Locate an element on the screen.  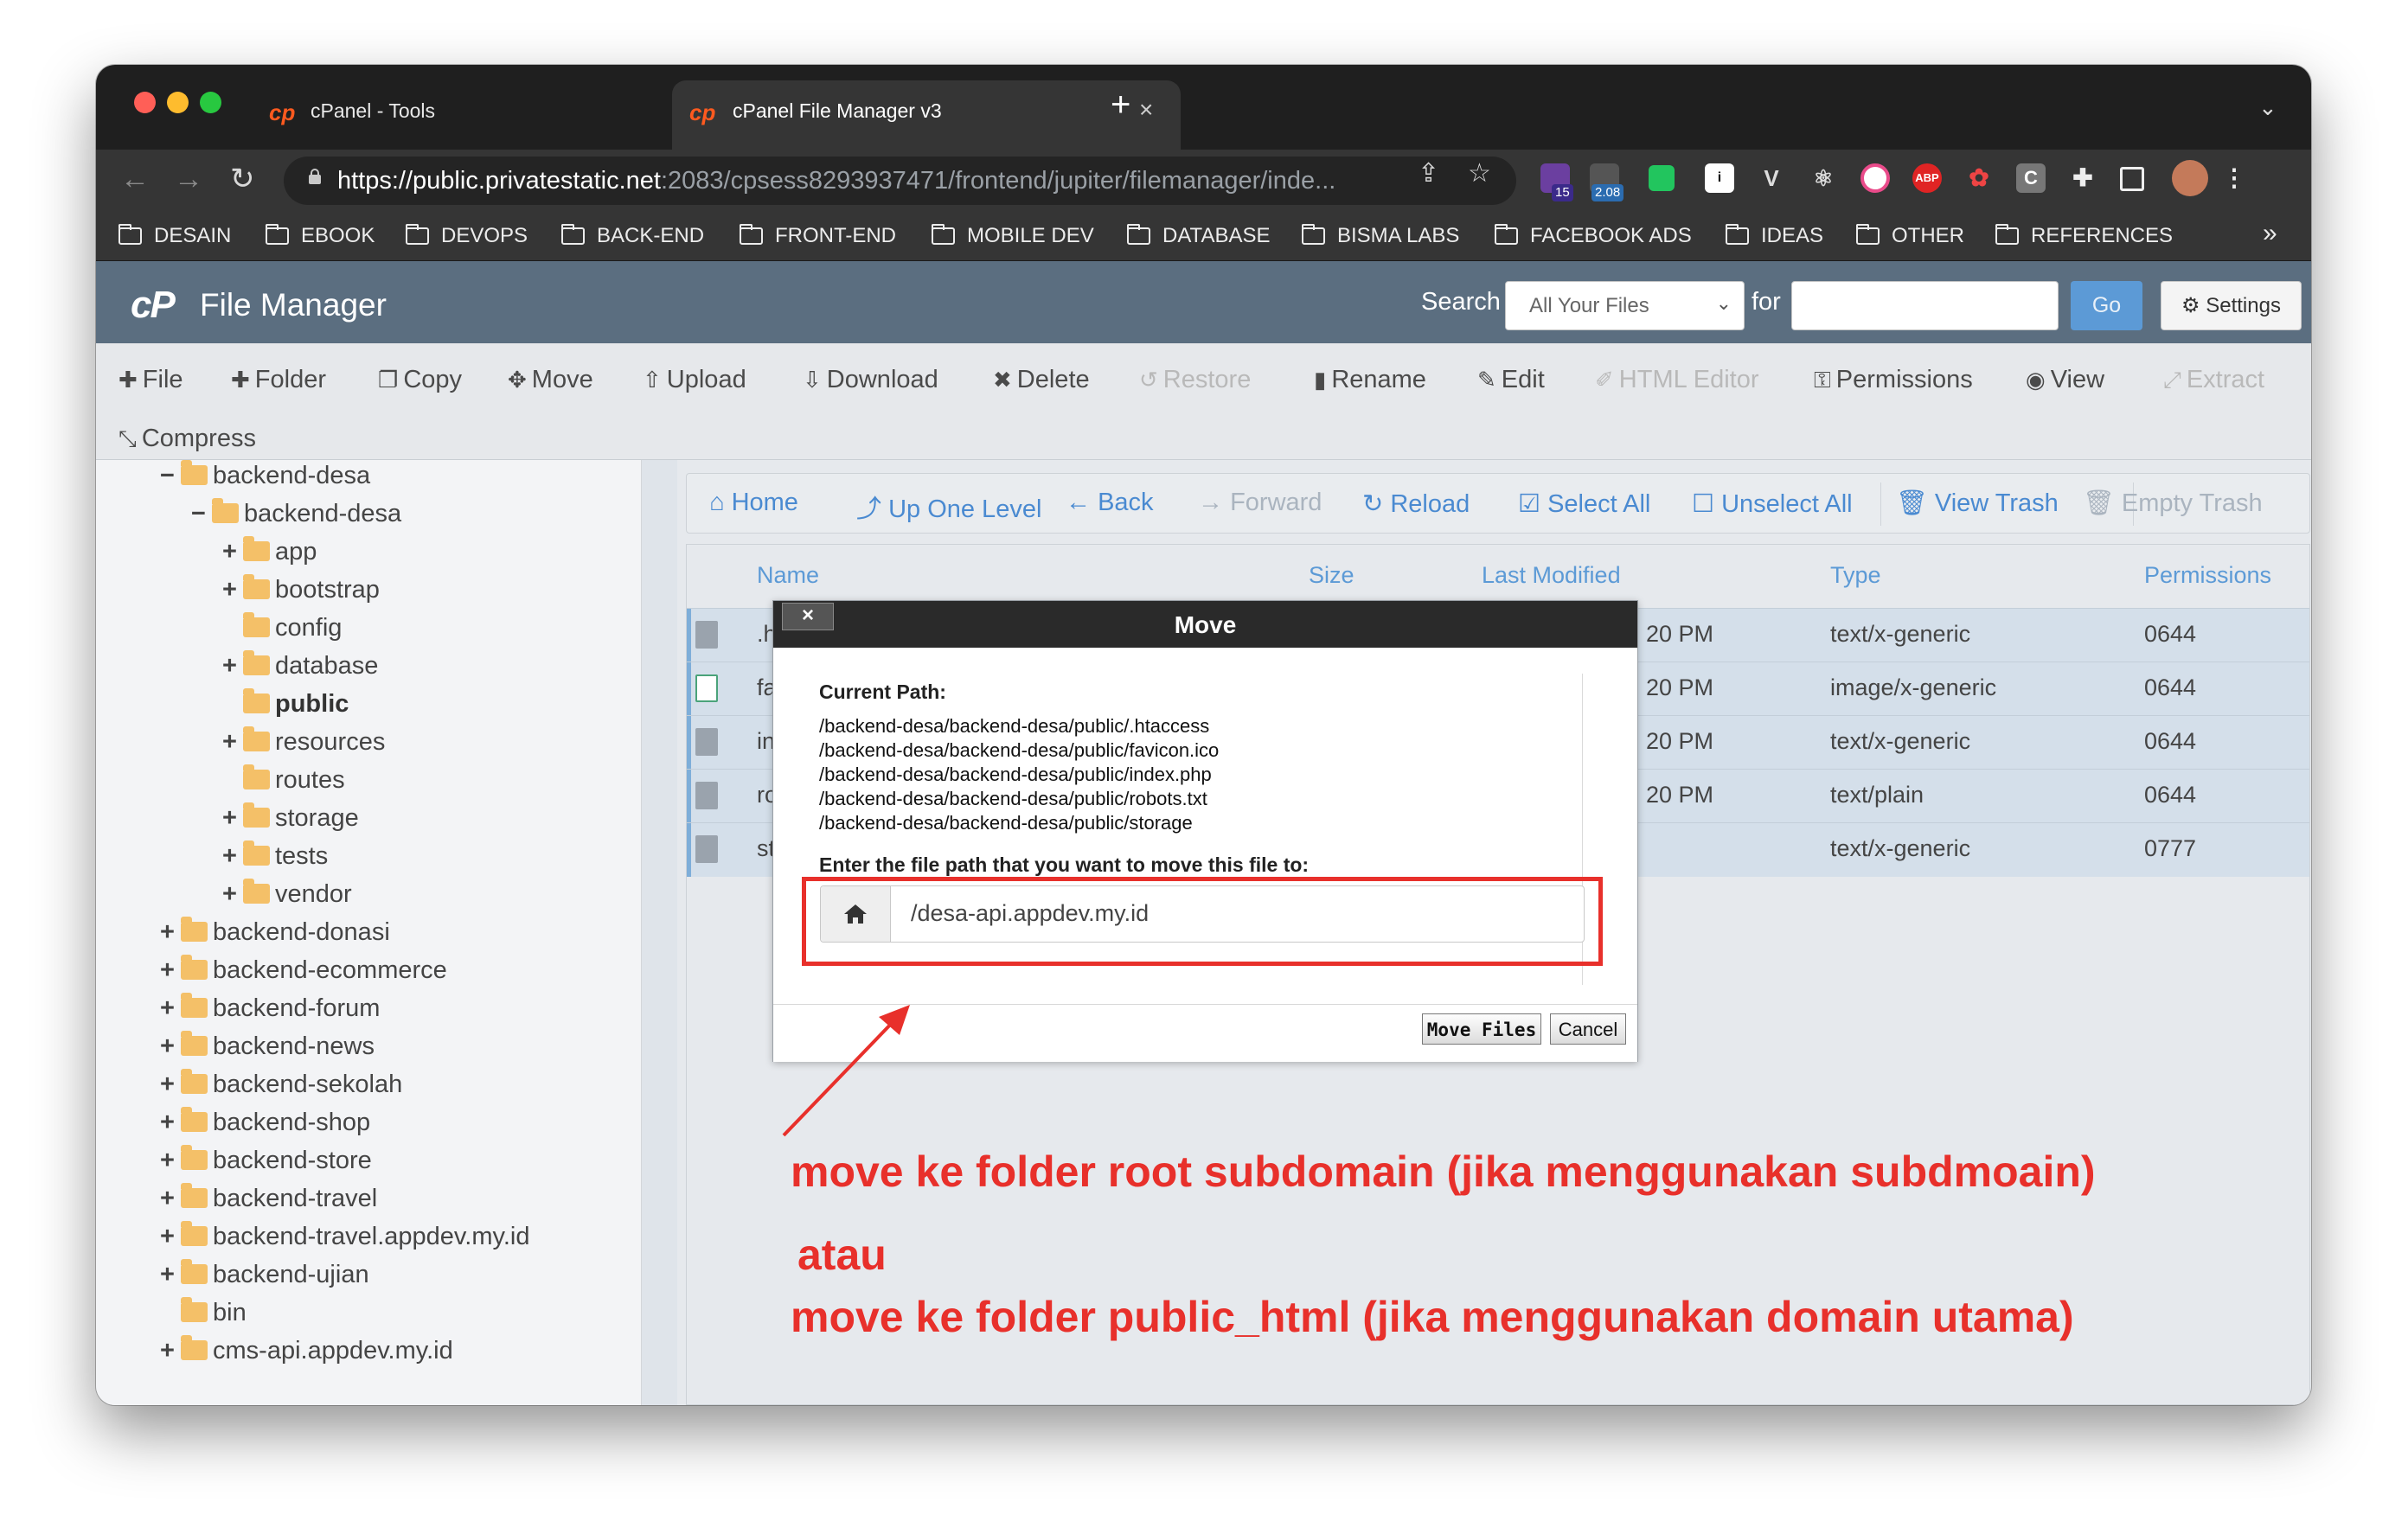
column-header-type: Type is located at coordinates (1855, 575).